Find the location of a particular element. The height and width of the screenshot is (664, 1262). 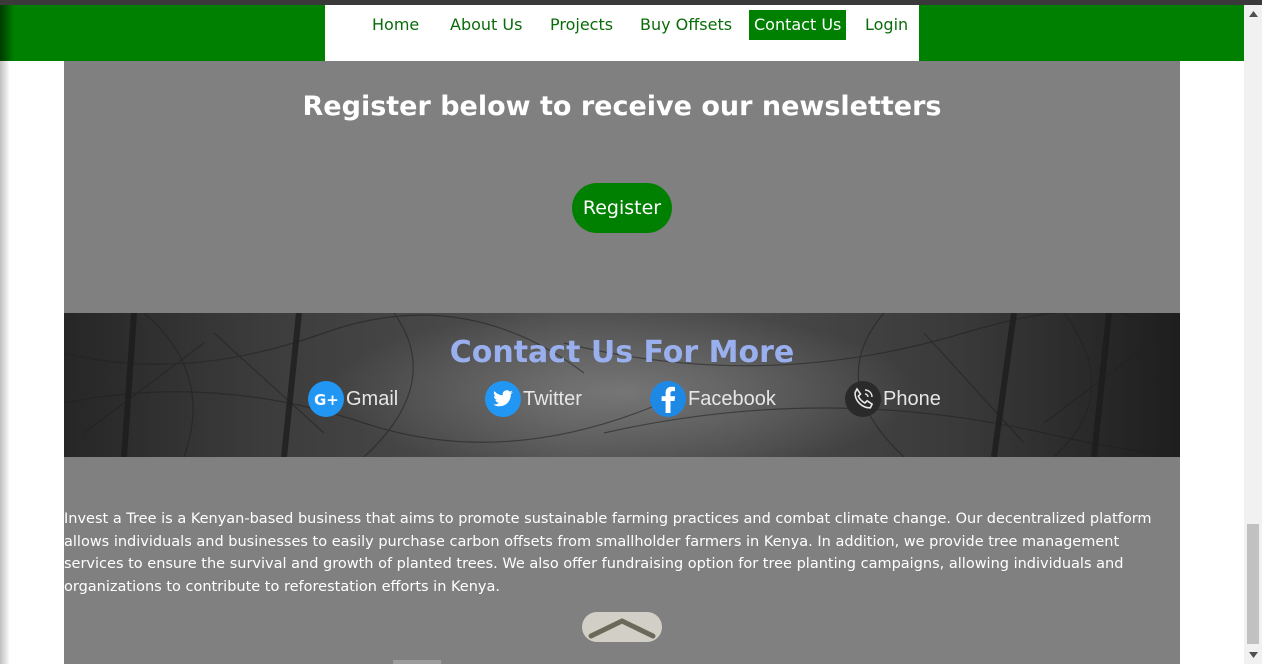

scroll-up-arrow-icon is located at coordinates (1253, 14).